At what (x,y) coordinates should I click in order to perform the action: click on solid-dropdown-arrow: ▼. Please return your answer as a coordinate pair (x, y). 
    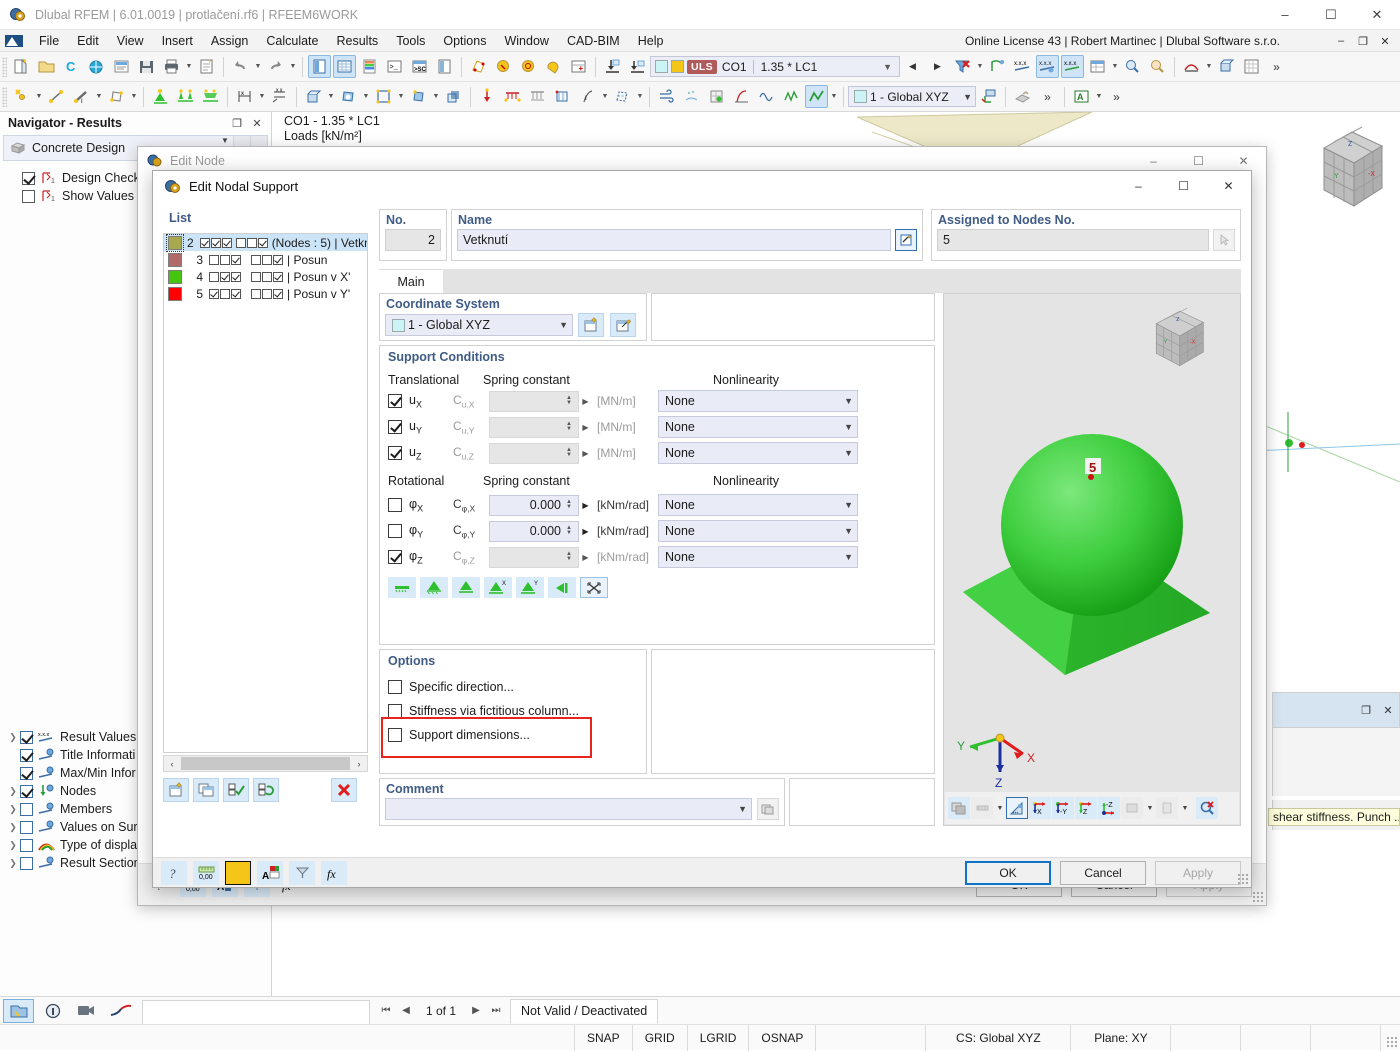
    Looking at the image, I should click on (331, 96).